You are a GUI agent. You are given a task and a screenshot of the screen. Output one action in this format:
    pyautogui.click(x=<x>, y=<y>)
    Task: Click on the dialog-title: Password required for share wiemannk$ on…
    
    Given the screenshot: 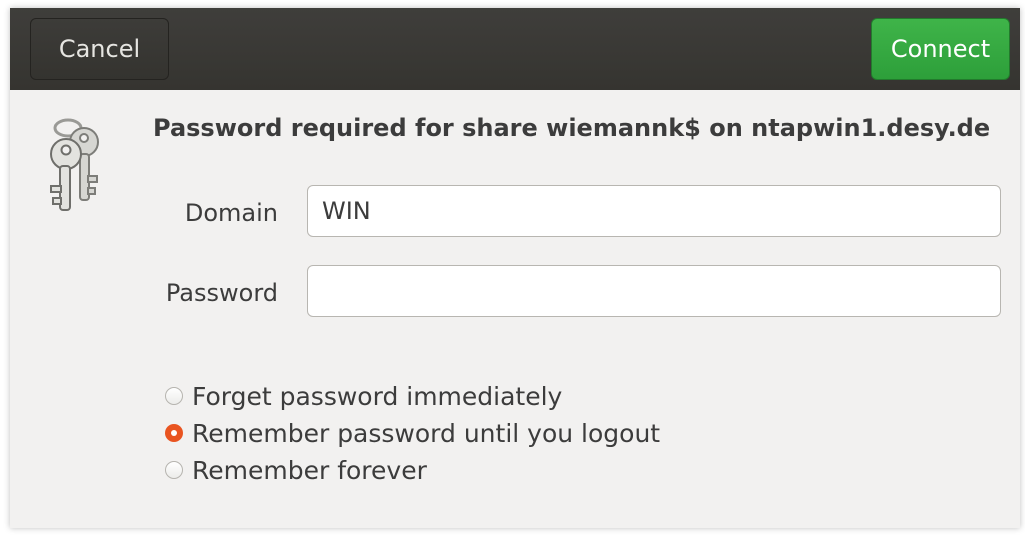 What is the action you would take?
    pyautogui.click(x=572, y=128)
    